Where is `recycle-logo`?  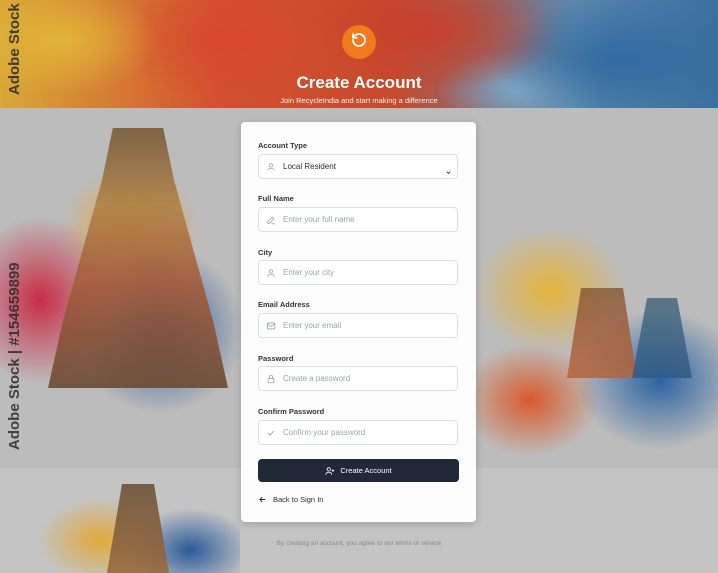 recycle-logo is located at coordinates (359, 42).